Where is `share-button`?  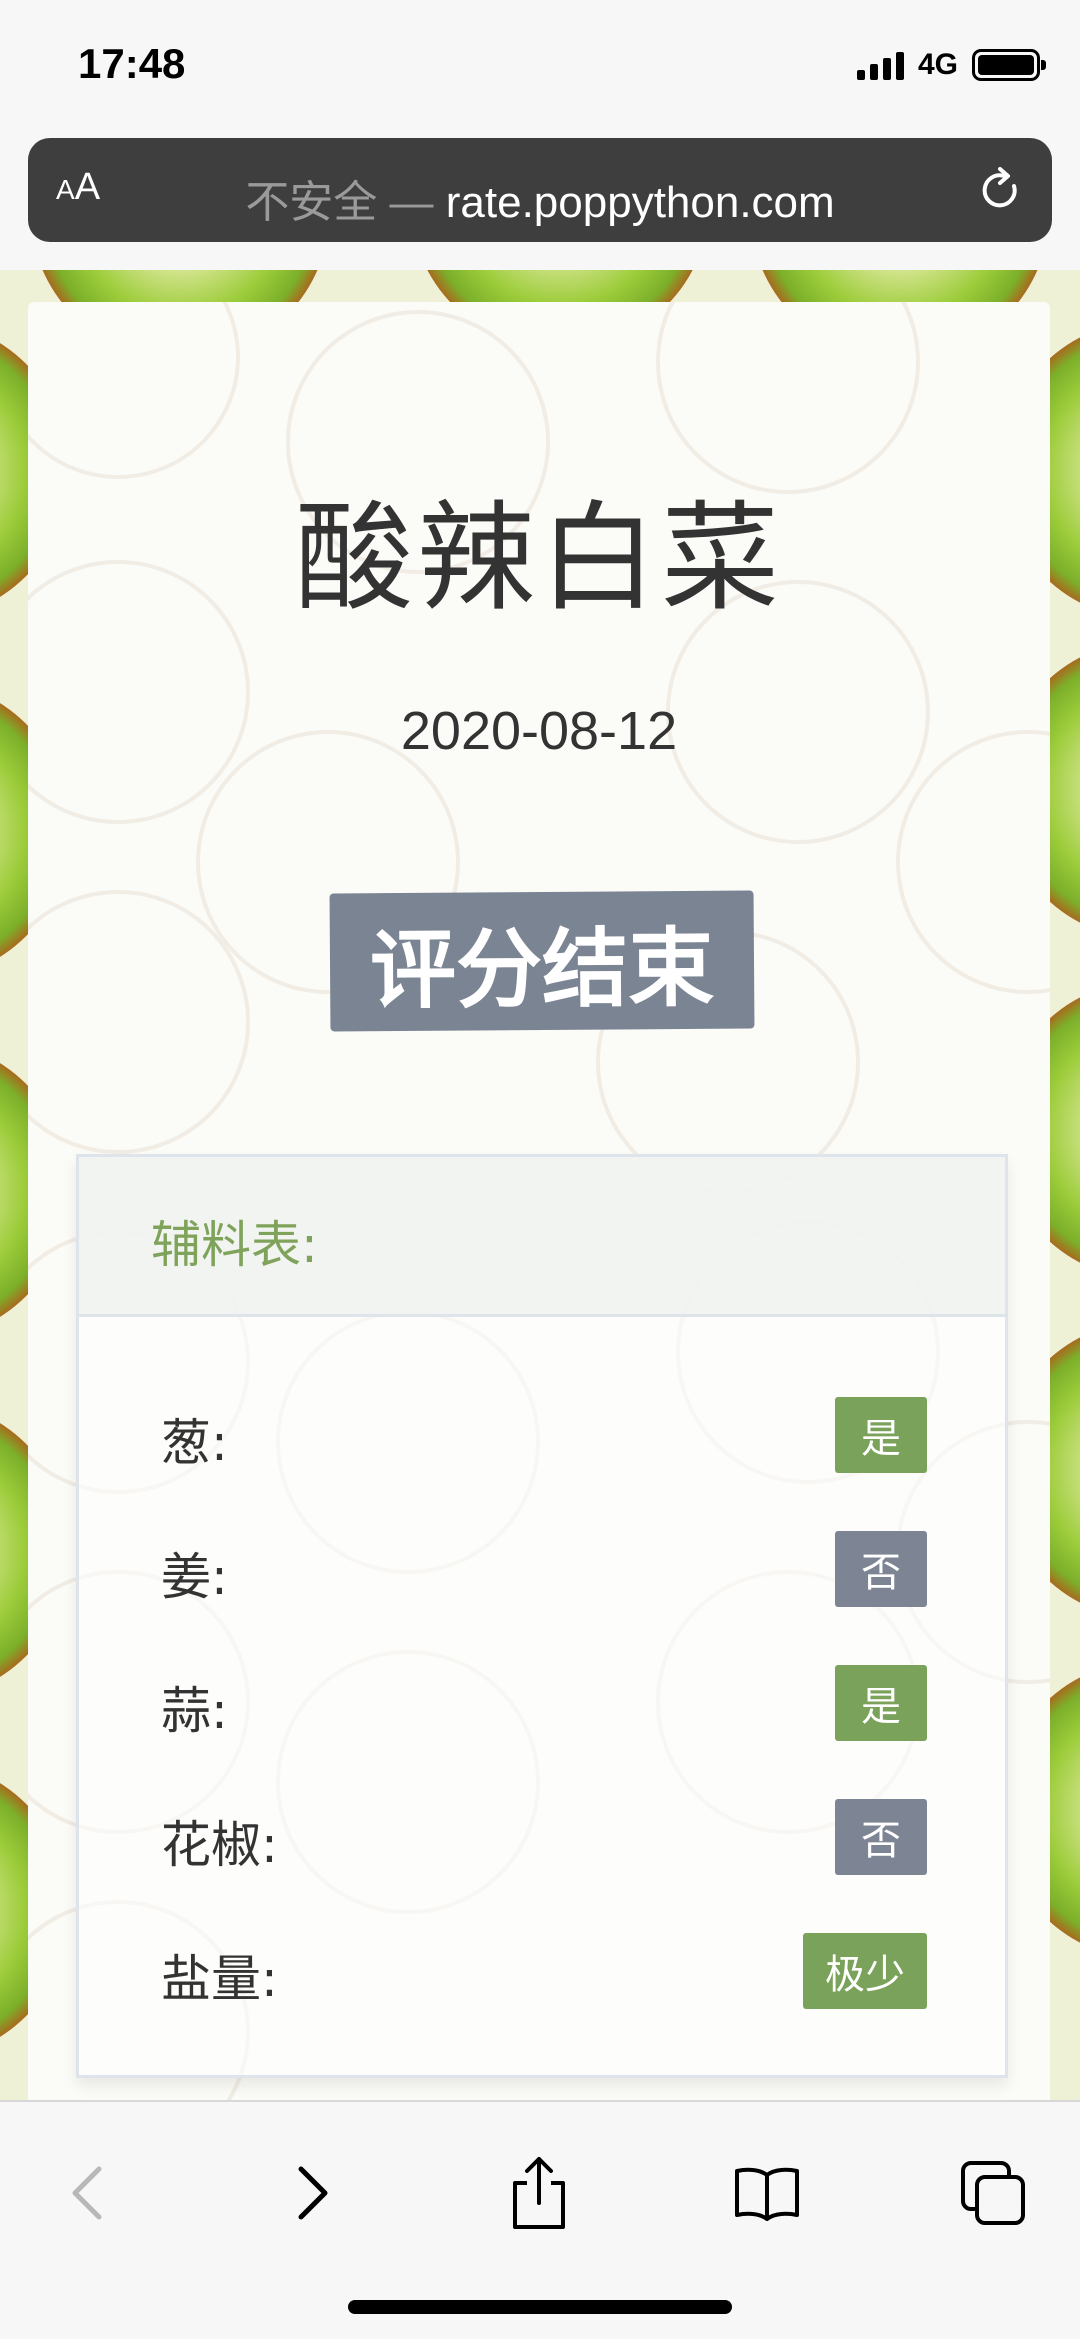 share-button is located at coordinates (539, 2193).